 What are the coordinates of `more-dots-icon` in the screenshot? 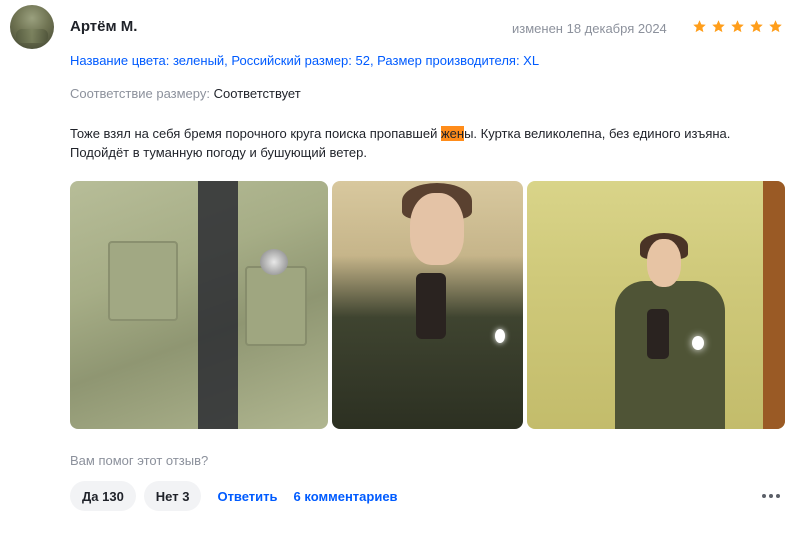 It's located at (771, 496).